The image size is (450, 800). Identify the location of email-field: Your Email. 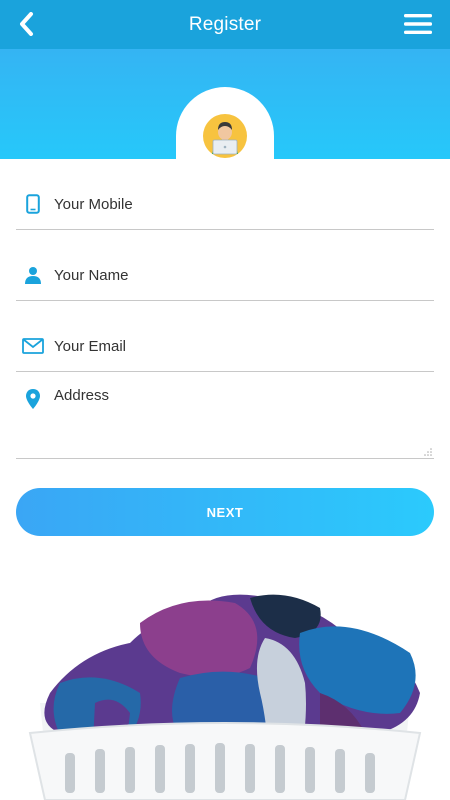
(225, 336).